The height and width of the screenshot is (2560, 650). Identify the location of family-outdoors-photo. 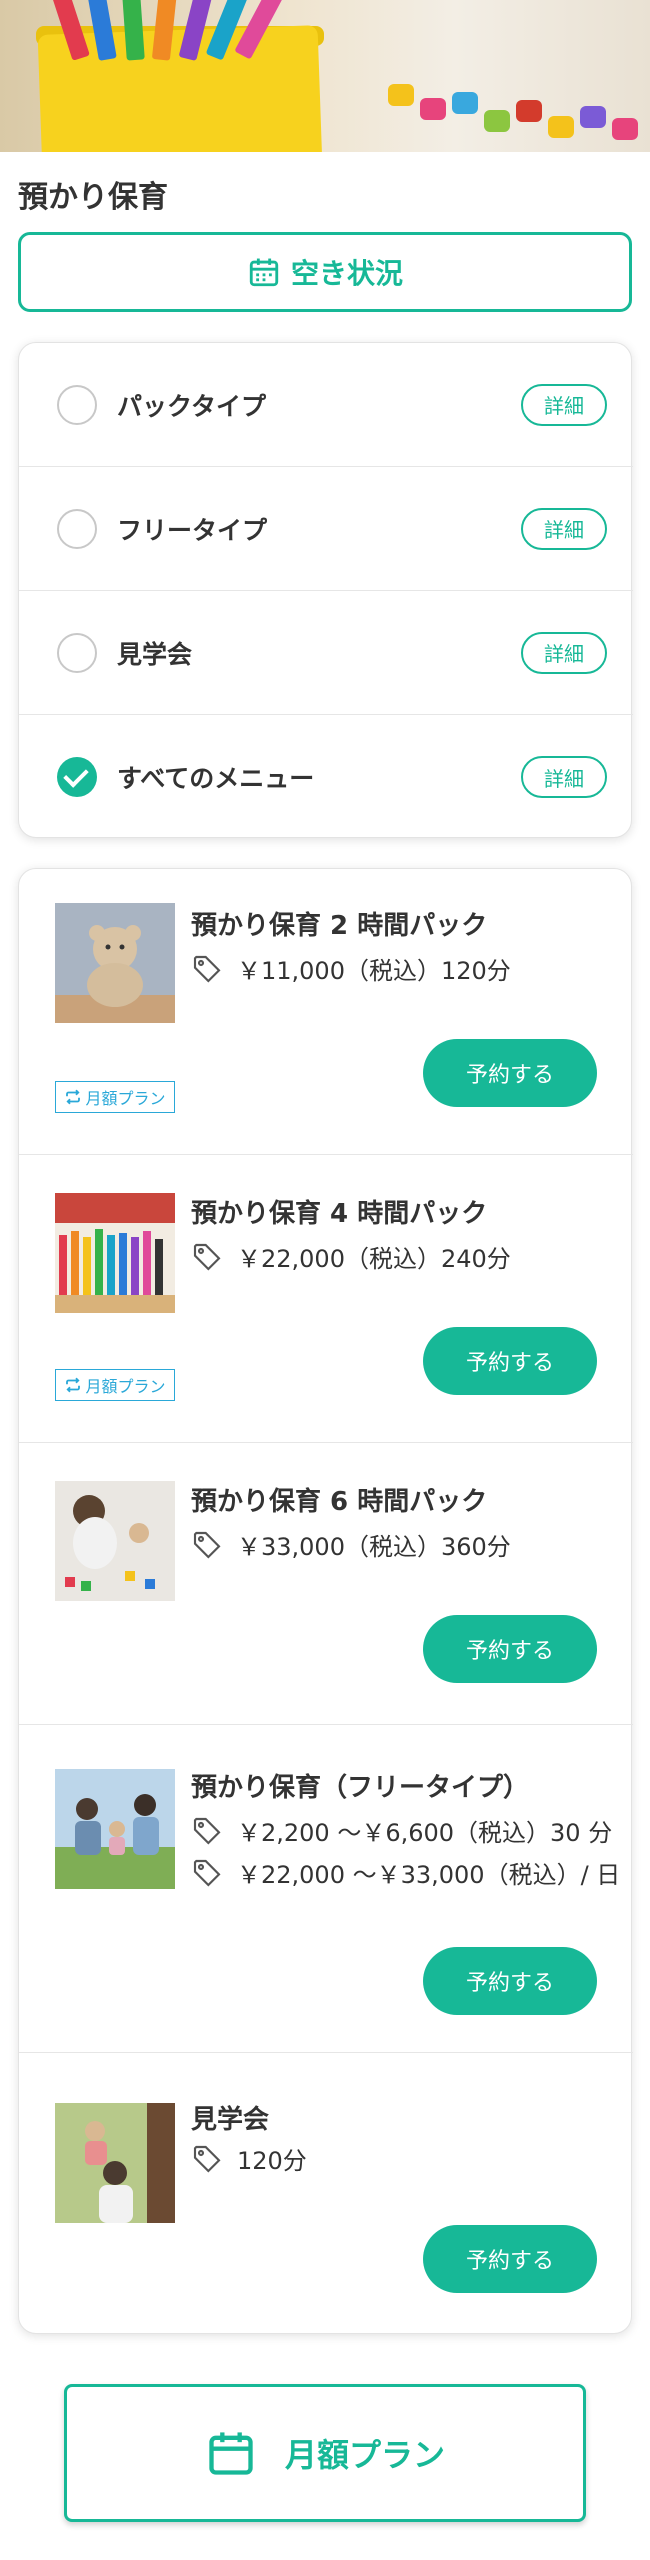
(115, 1829).